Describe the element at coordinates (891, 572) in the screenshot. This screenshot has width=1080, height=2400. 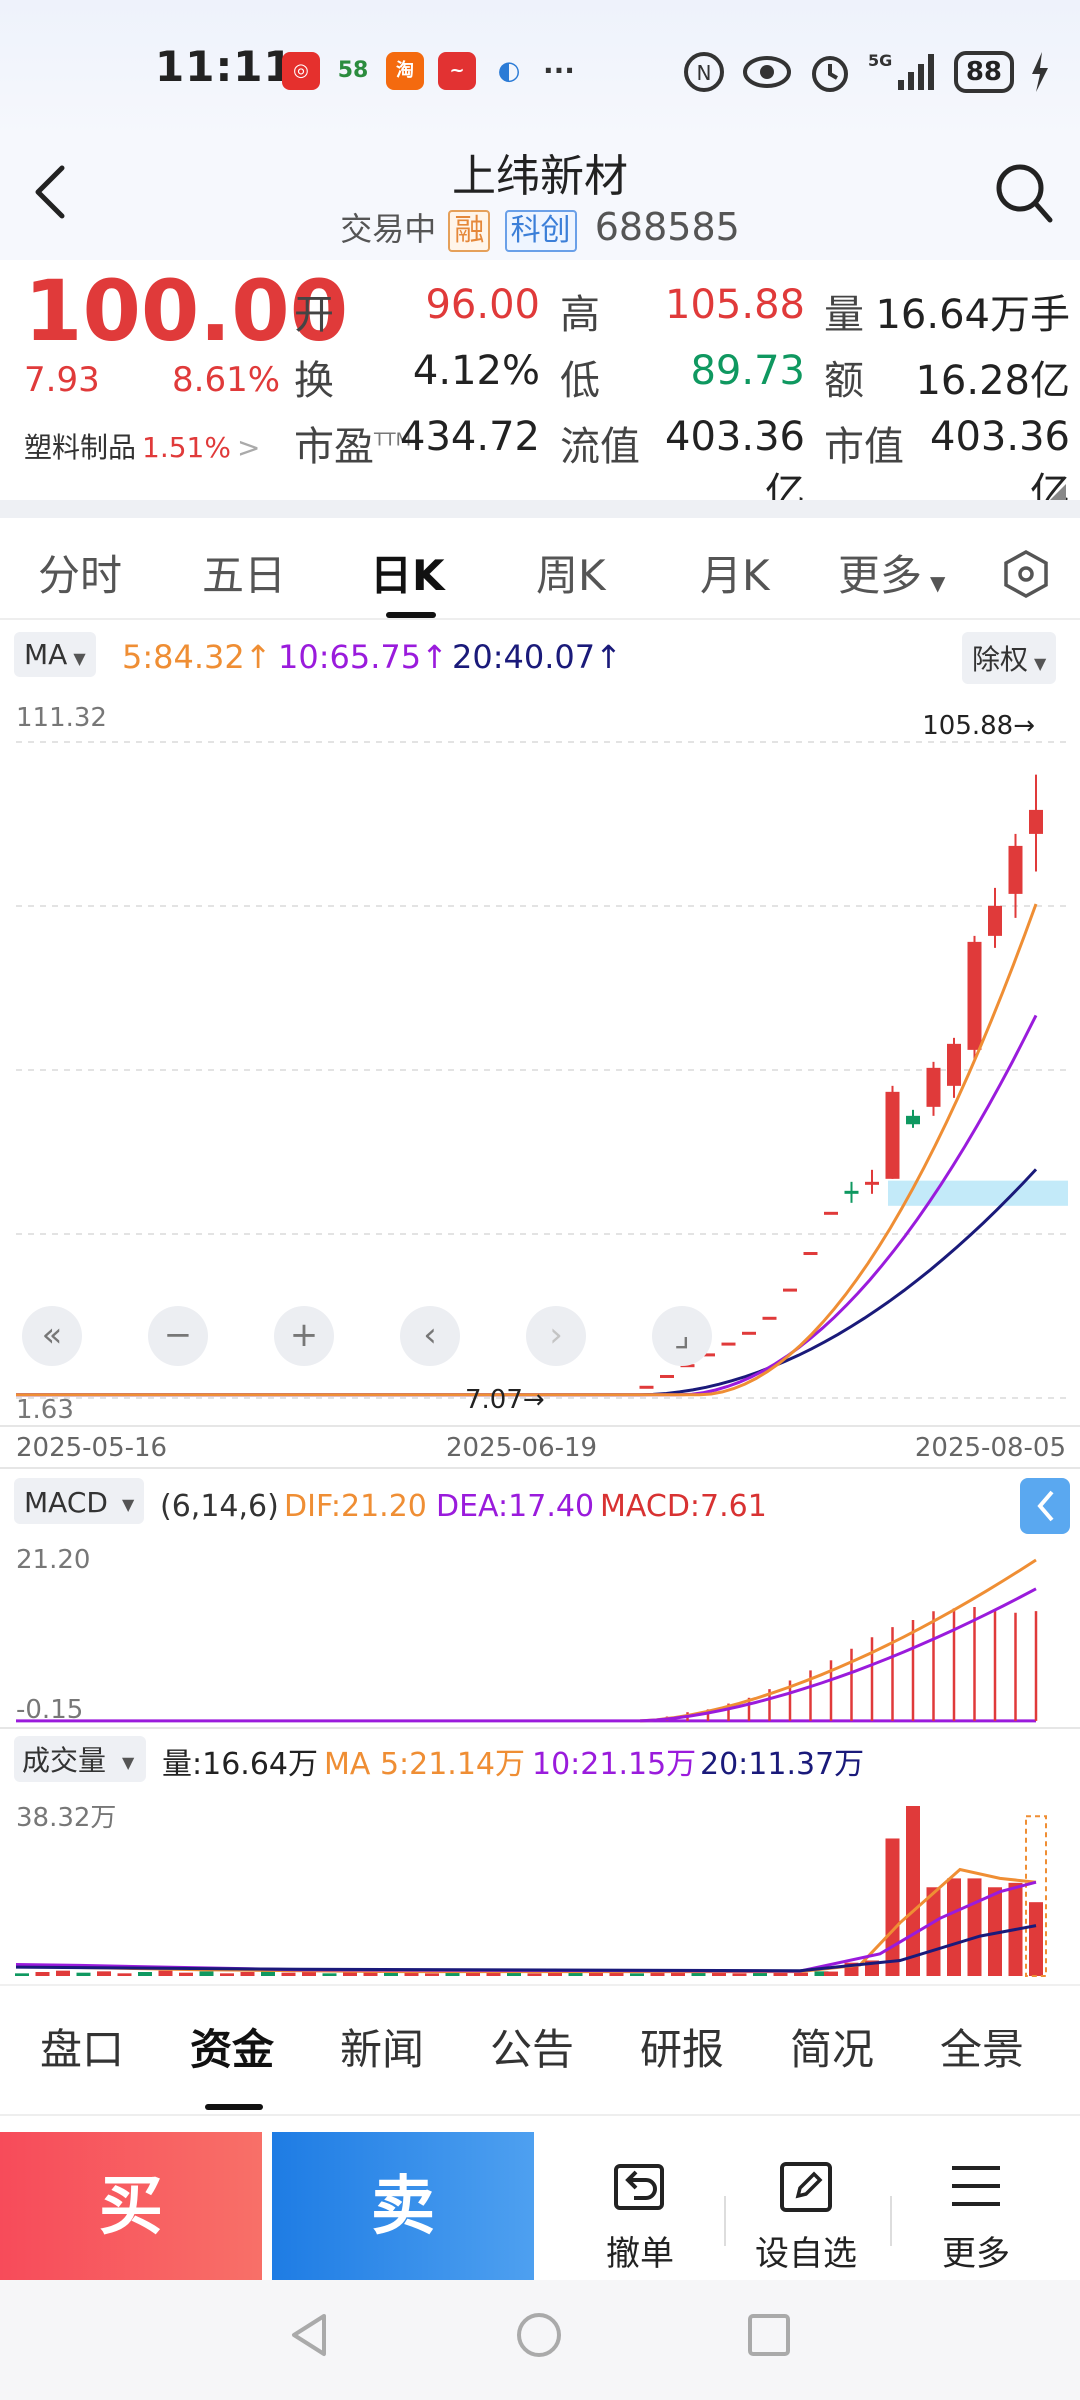
I see `tab-more: 更多 ▼` at that location.